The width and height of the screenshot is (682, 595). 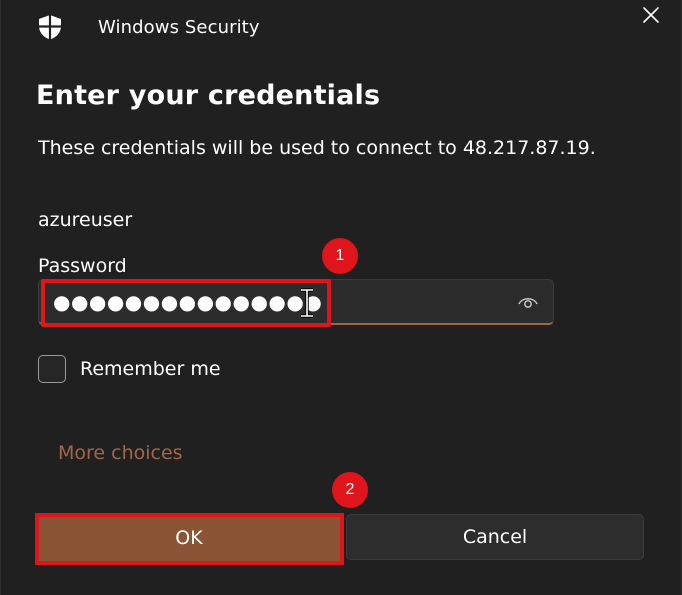 What do you see at coordinates (341, 28) in the screenshot?
I see `title-bar: Windows Security` at bounding box center [341, 28].